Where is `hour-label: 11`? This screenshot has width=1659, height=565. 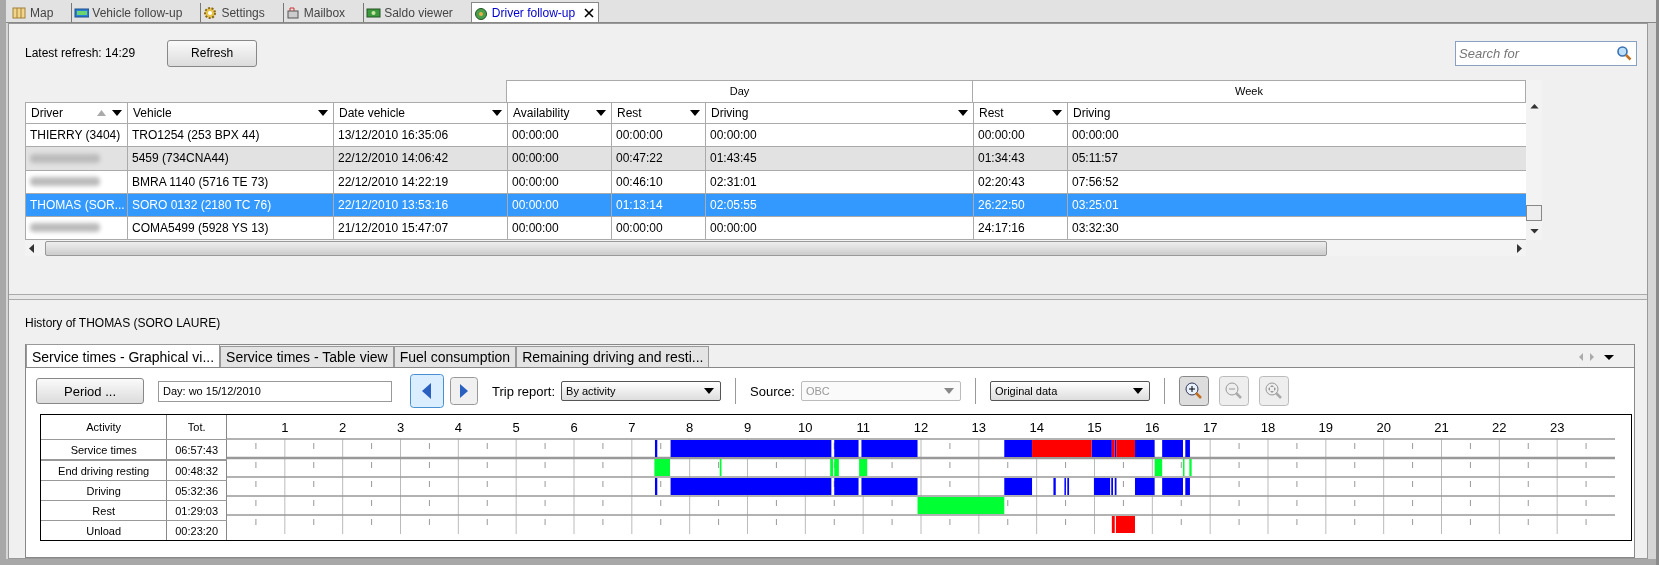 hour-label: 11 is located at coordinates (863, 427).